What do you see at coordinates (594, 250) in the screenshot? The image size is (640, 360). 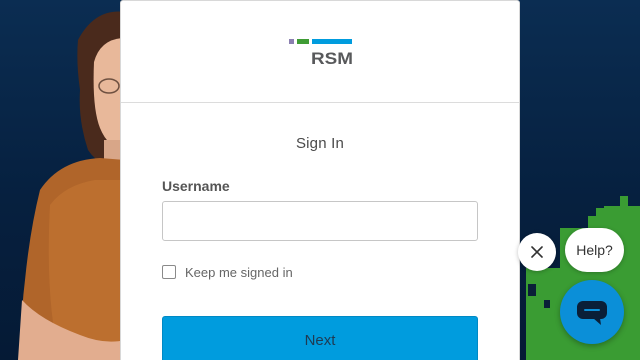 I see `help-bubble: Help?` at bounding box center [594, 250].